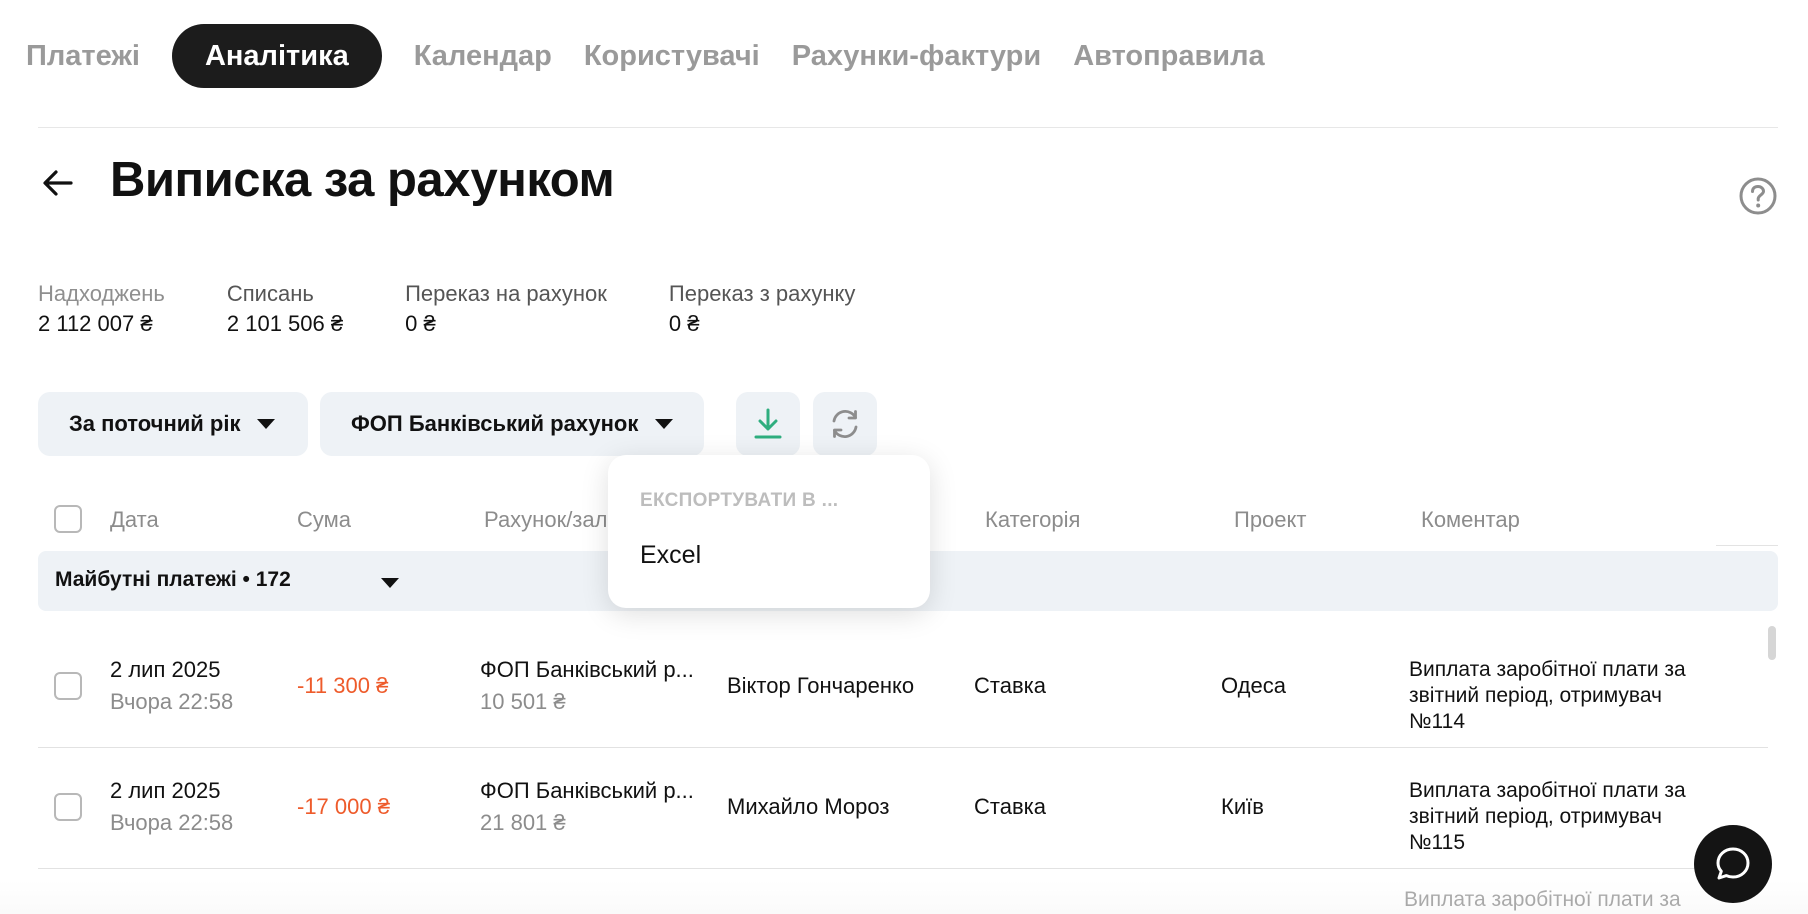  What do you see at coordinates (523, 822) in the screenshot?
I see `account-balance: 21 801 ₴` at bounding box center [523, 822].